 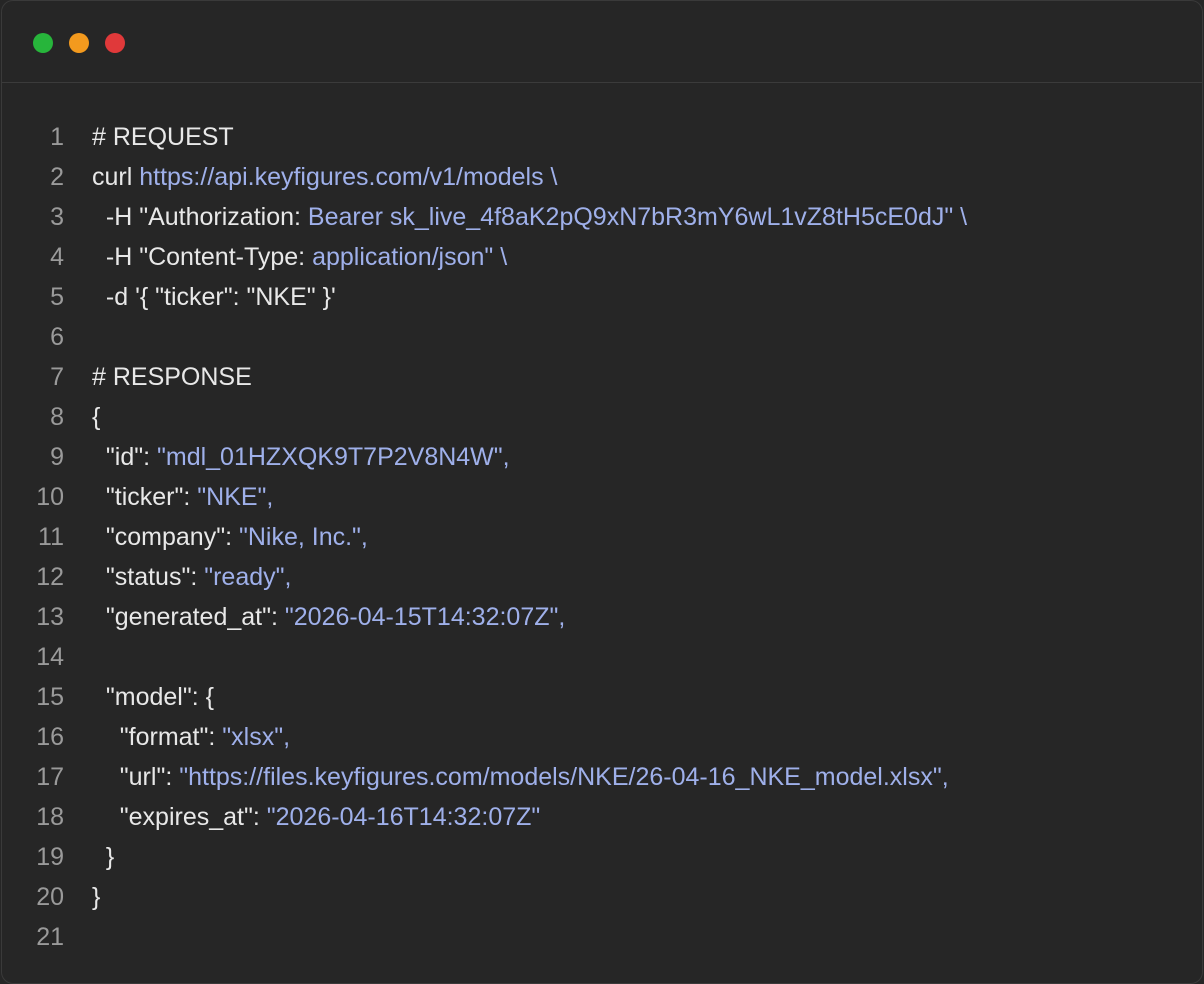 What do you see at coordinates (57, 217) in the screenshot?
I see `line-number: 3` at bounding box center [57, 217].